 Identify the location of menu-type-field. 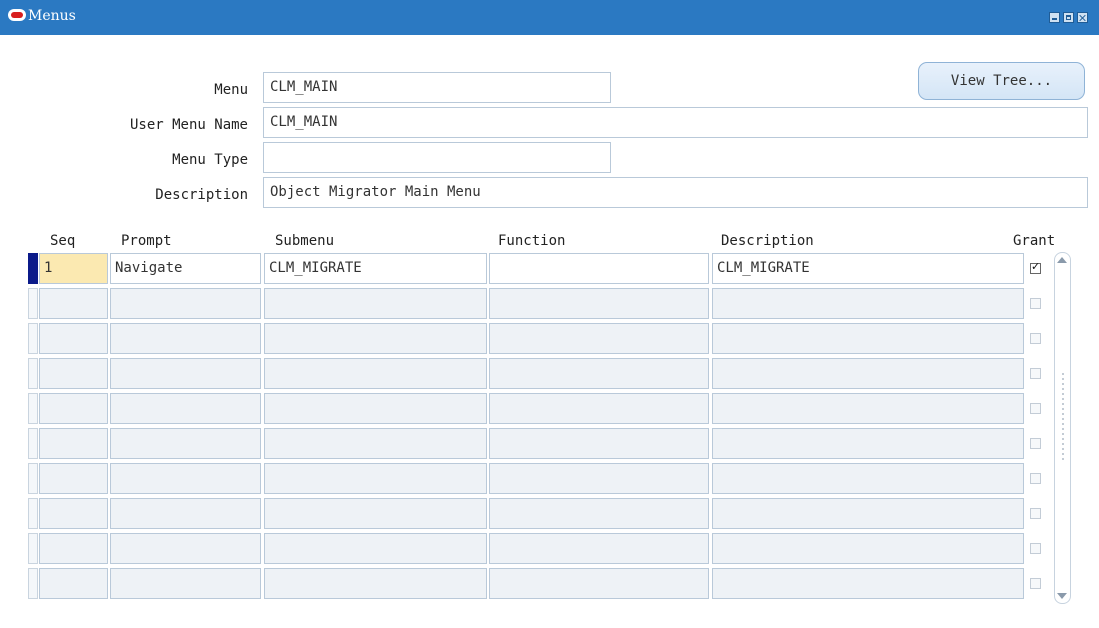
(437, 157).